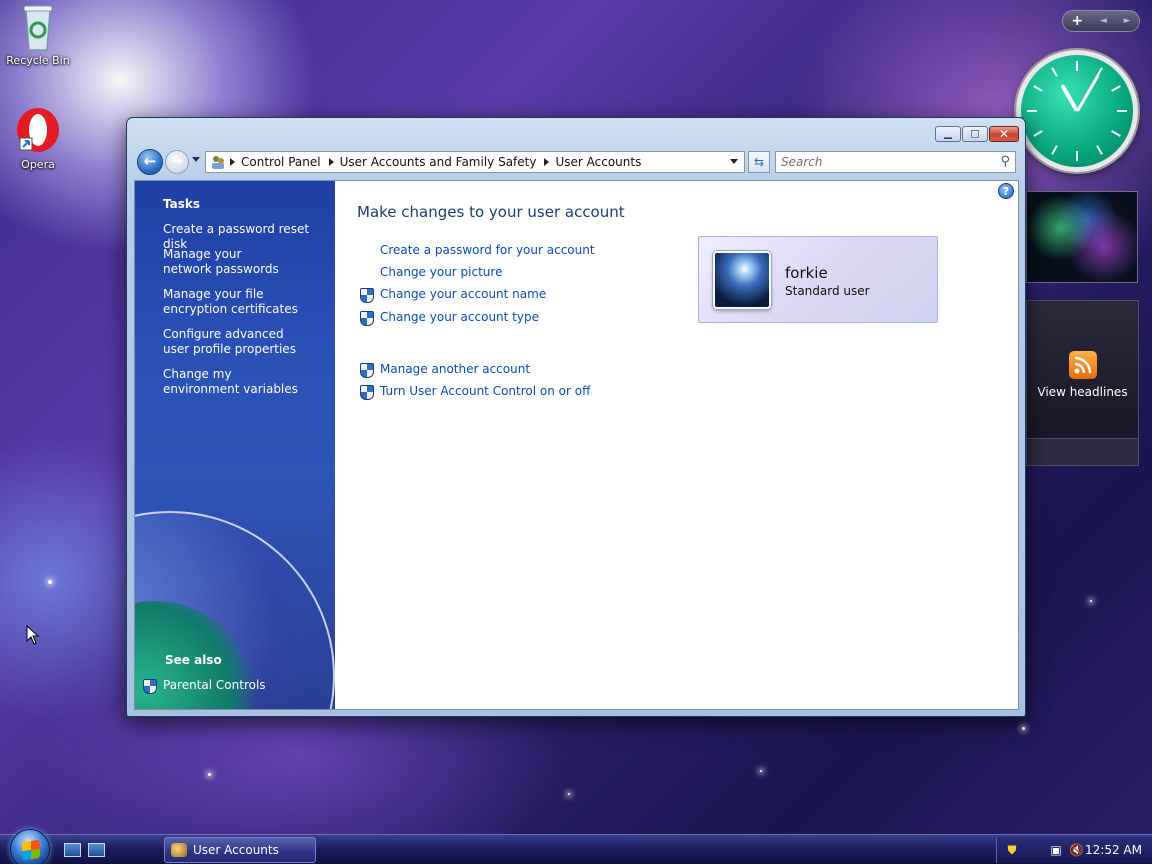  What do you see at coordinates (1082, 451) in the screenshot?
I see `feed-gadget-footer` at bounding box center [1082, 451].